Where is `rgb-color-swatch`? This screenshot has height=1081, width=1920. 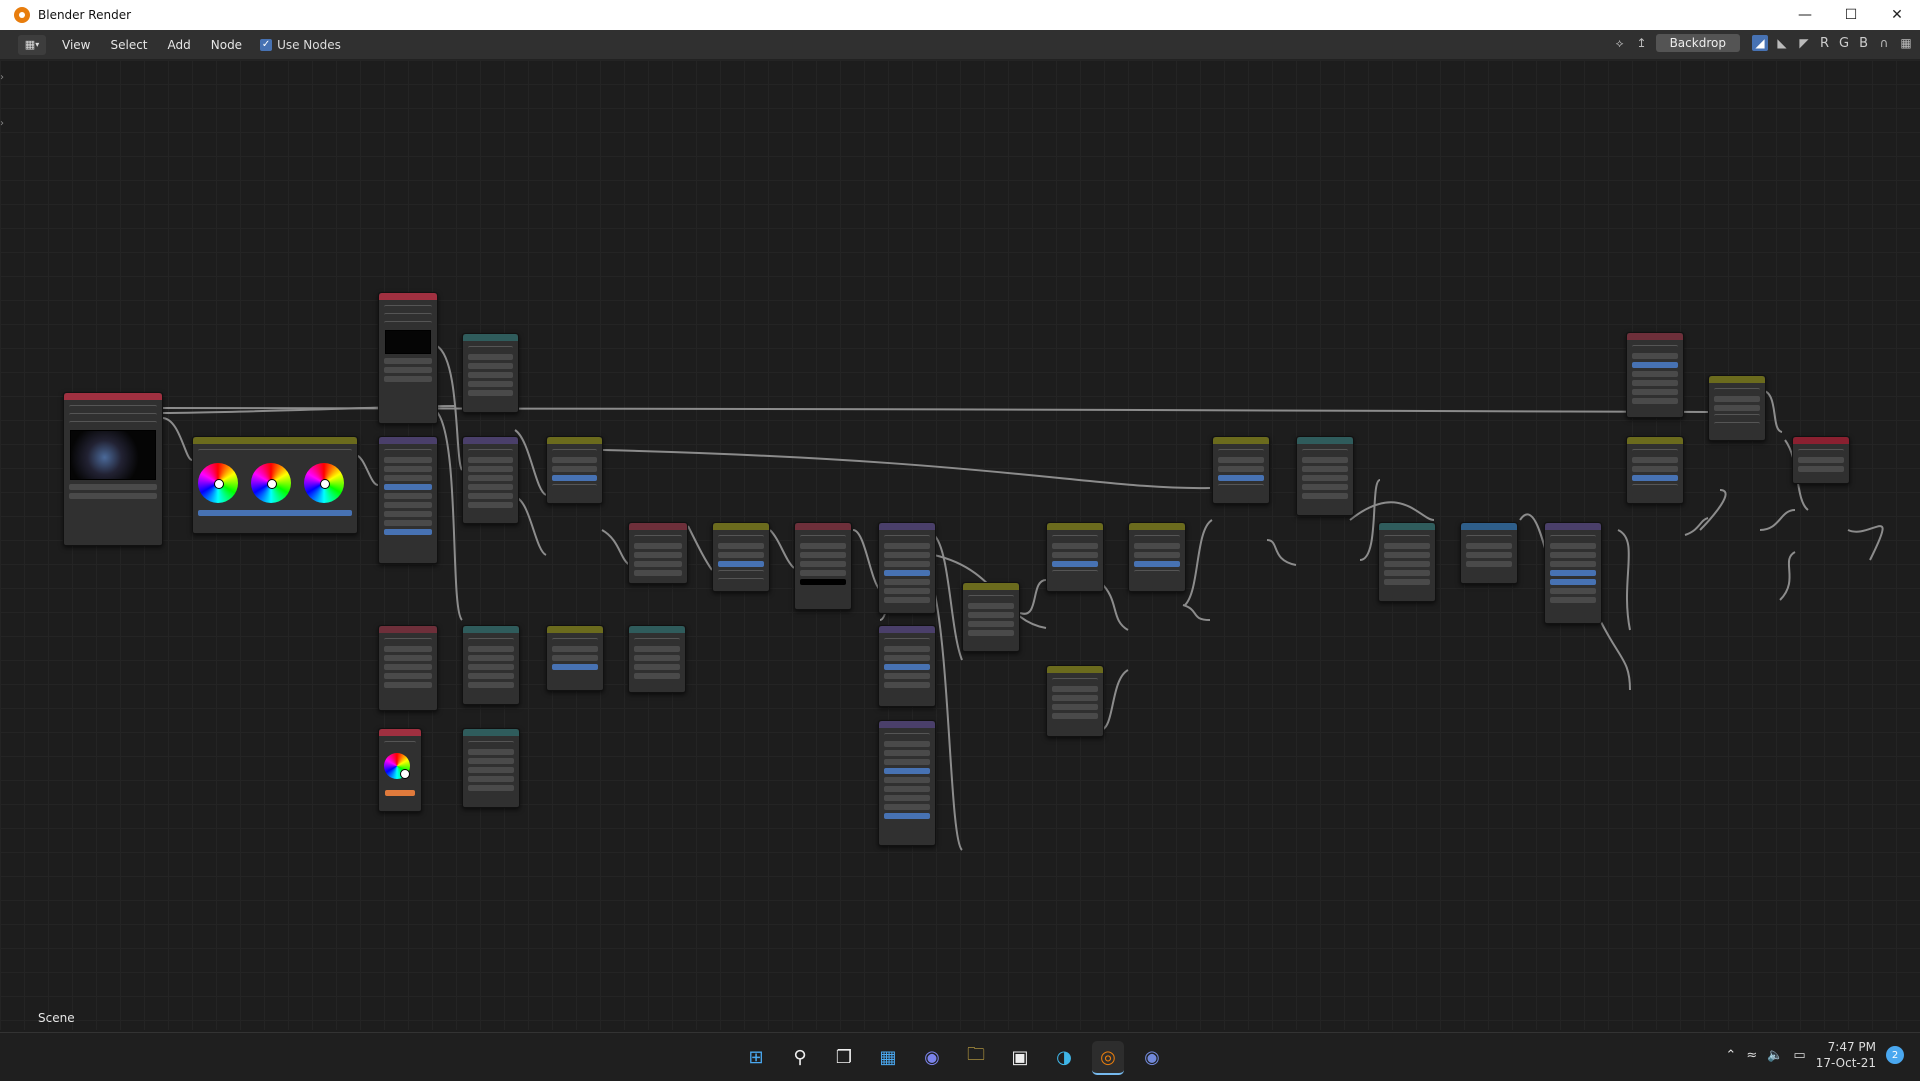 rgb-color-swatch is located at coordinates (400, 793).